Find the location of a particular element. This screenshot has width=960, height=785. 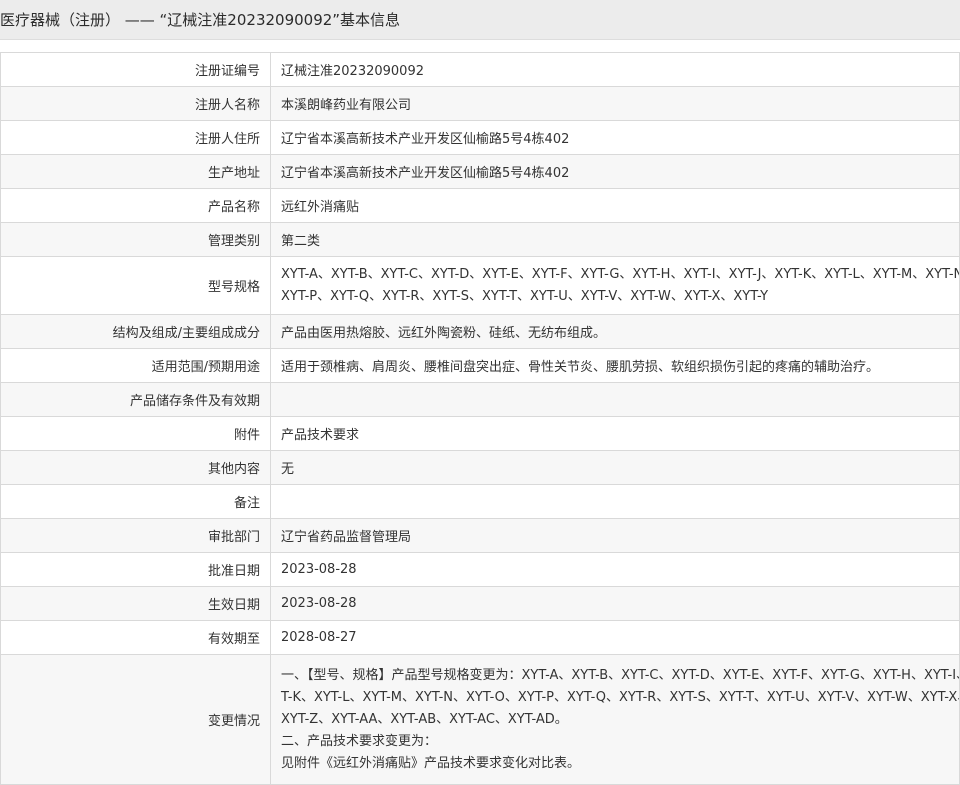

table-row: 有效期至 2028-08-27 is located at coordinates (480, 637).